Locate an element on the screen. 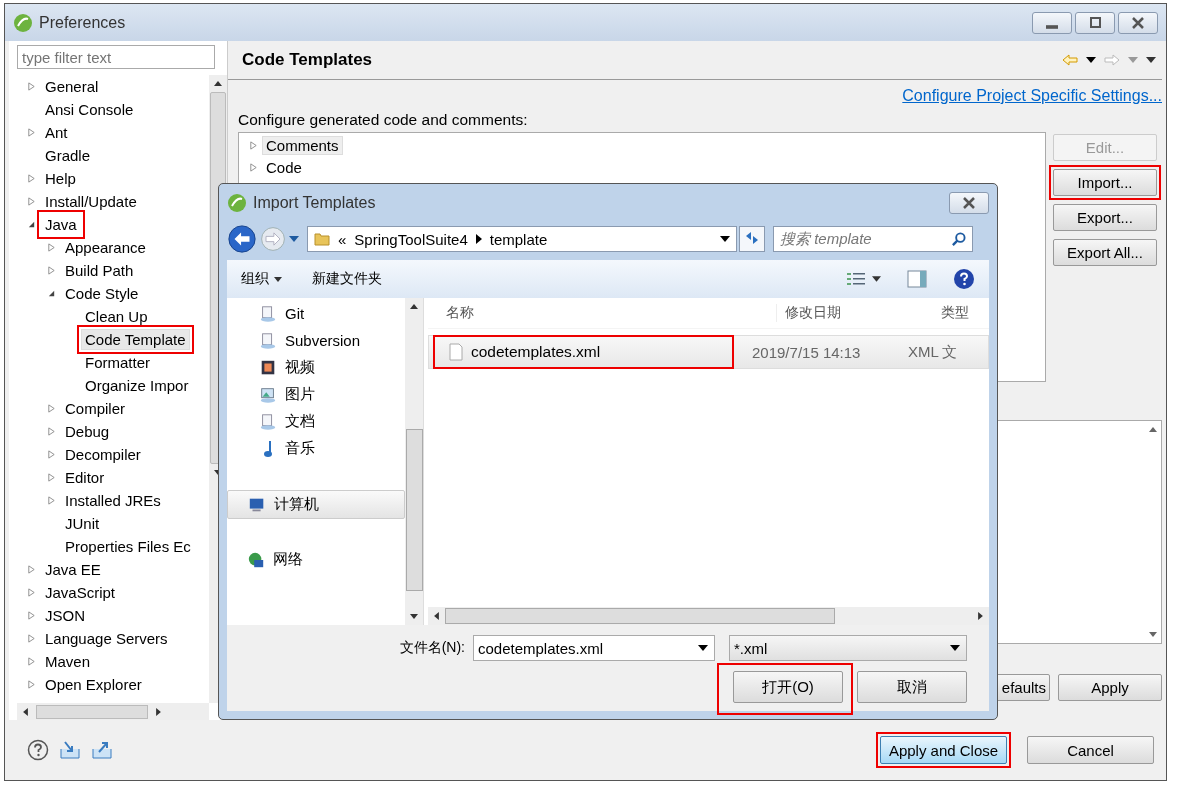 The image size is (1179, 789). template-item: Comments is located at coordinates (302, 145).